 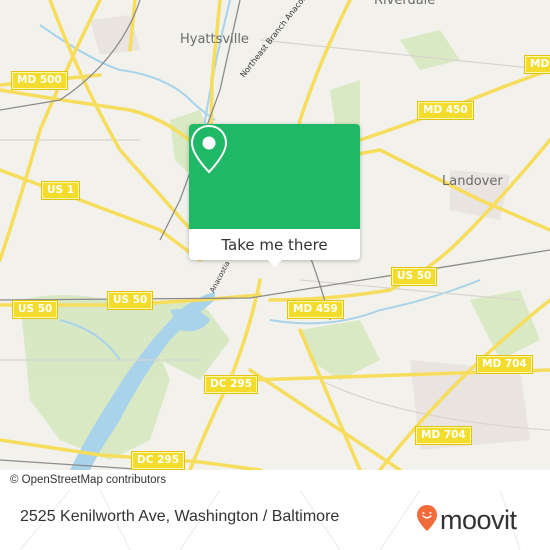 What do you see at coordinates (35, 309) in the screenshot?
I see `route-shield-us-50-west: US 50` at bounding box center [35, 309].